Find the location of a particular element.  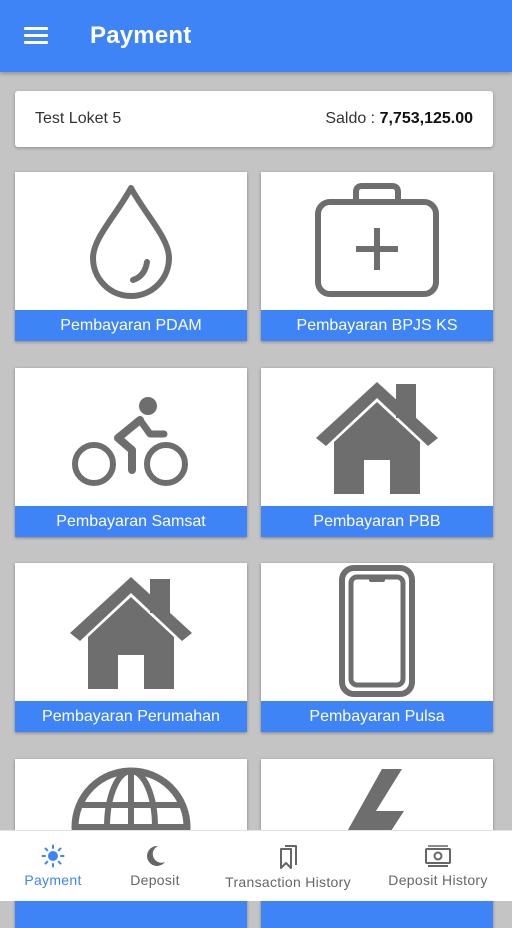

medical-kit-icon is located at coordinates (377, 240).